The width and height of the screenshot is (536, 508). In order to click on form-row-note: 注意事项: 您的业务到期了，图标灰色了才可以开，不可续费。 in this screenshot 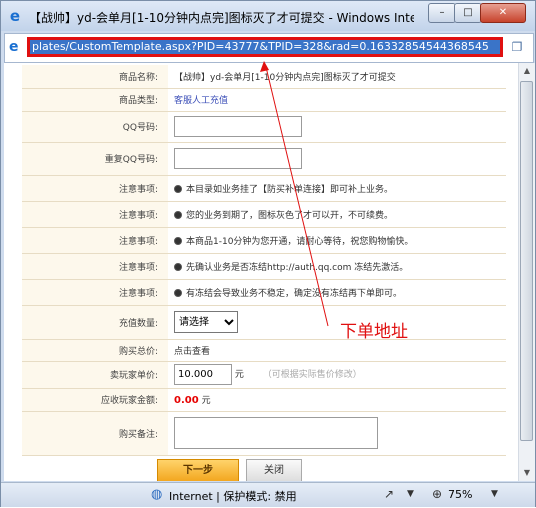, I will do `click(264, 214)`.